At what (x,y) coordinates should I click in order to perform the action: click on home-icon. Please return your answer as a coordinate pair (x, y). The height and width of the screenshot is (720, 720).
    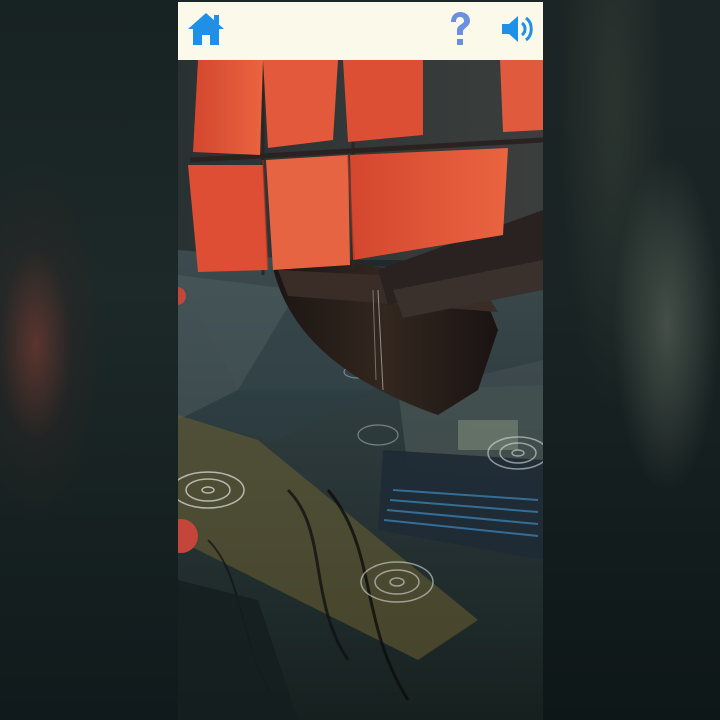
    Looking at the image, I should click on (206, 31).